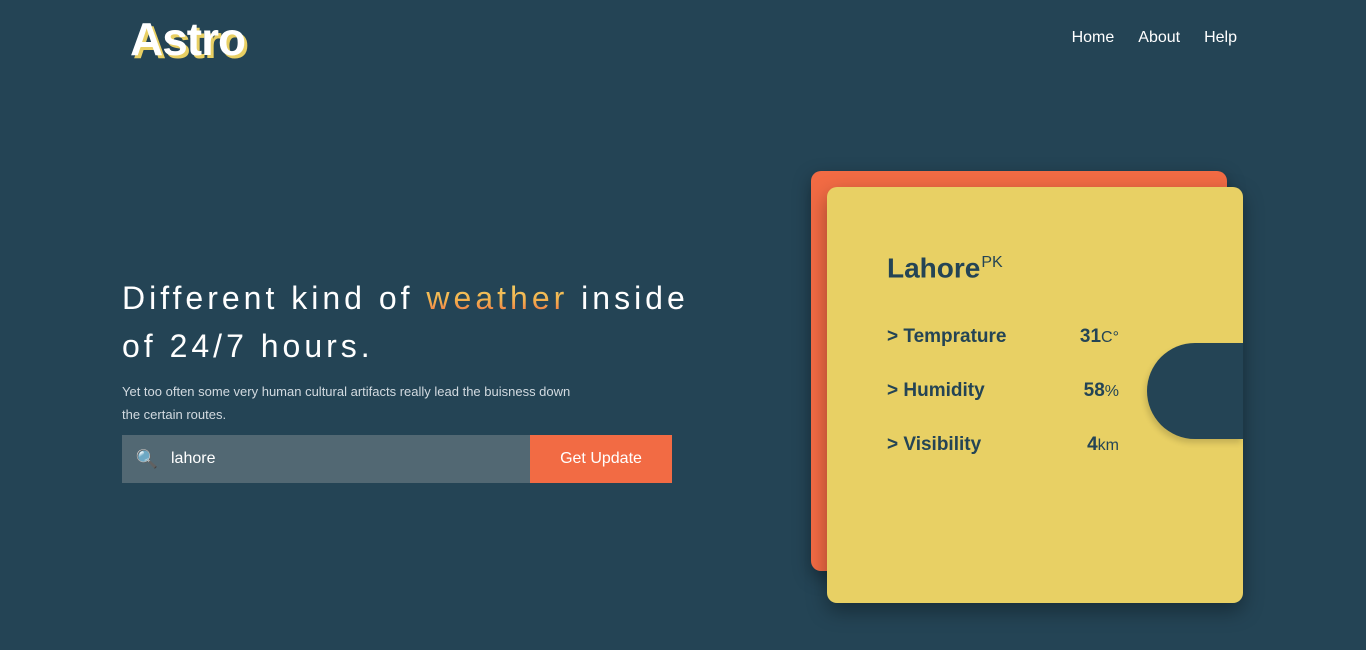 The width and height of the screenshot is (1366, 650). Describe the element at coordinates (497, 298) in the screenshot. I see `headline-accent: weather` at that location.